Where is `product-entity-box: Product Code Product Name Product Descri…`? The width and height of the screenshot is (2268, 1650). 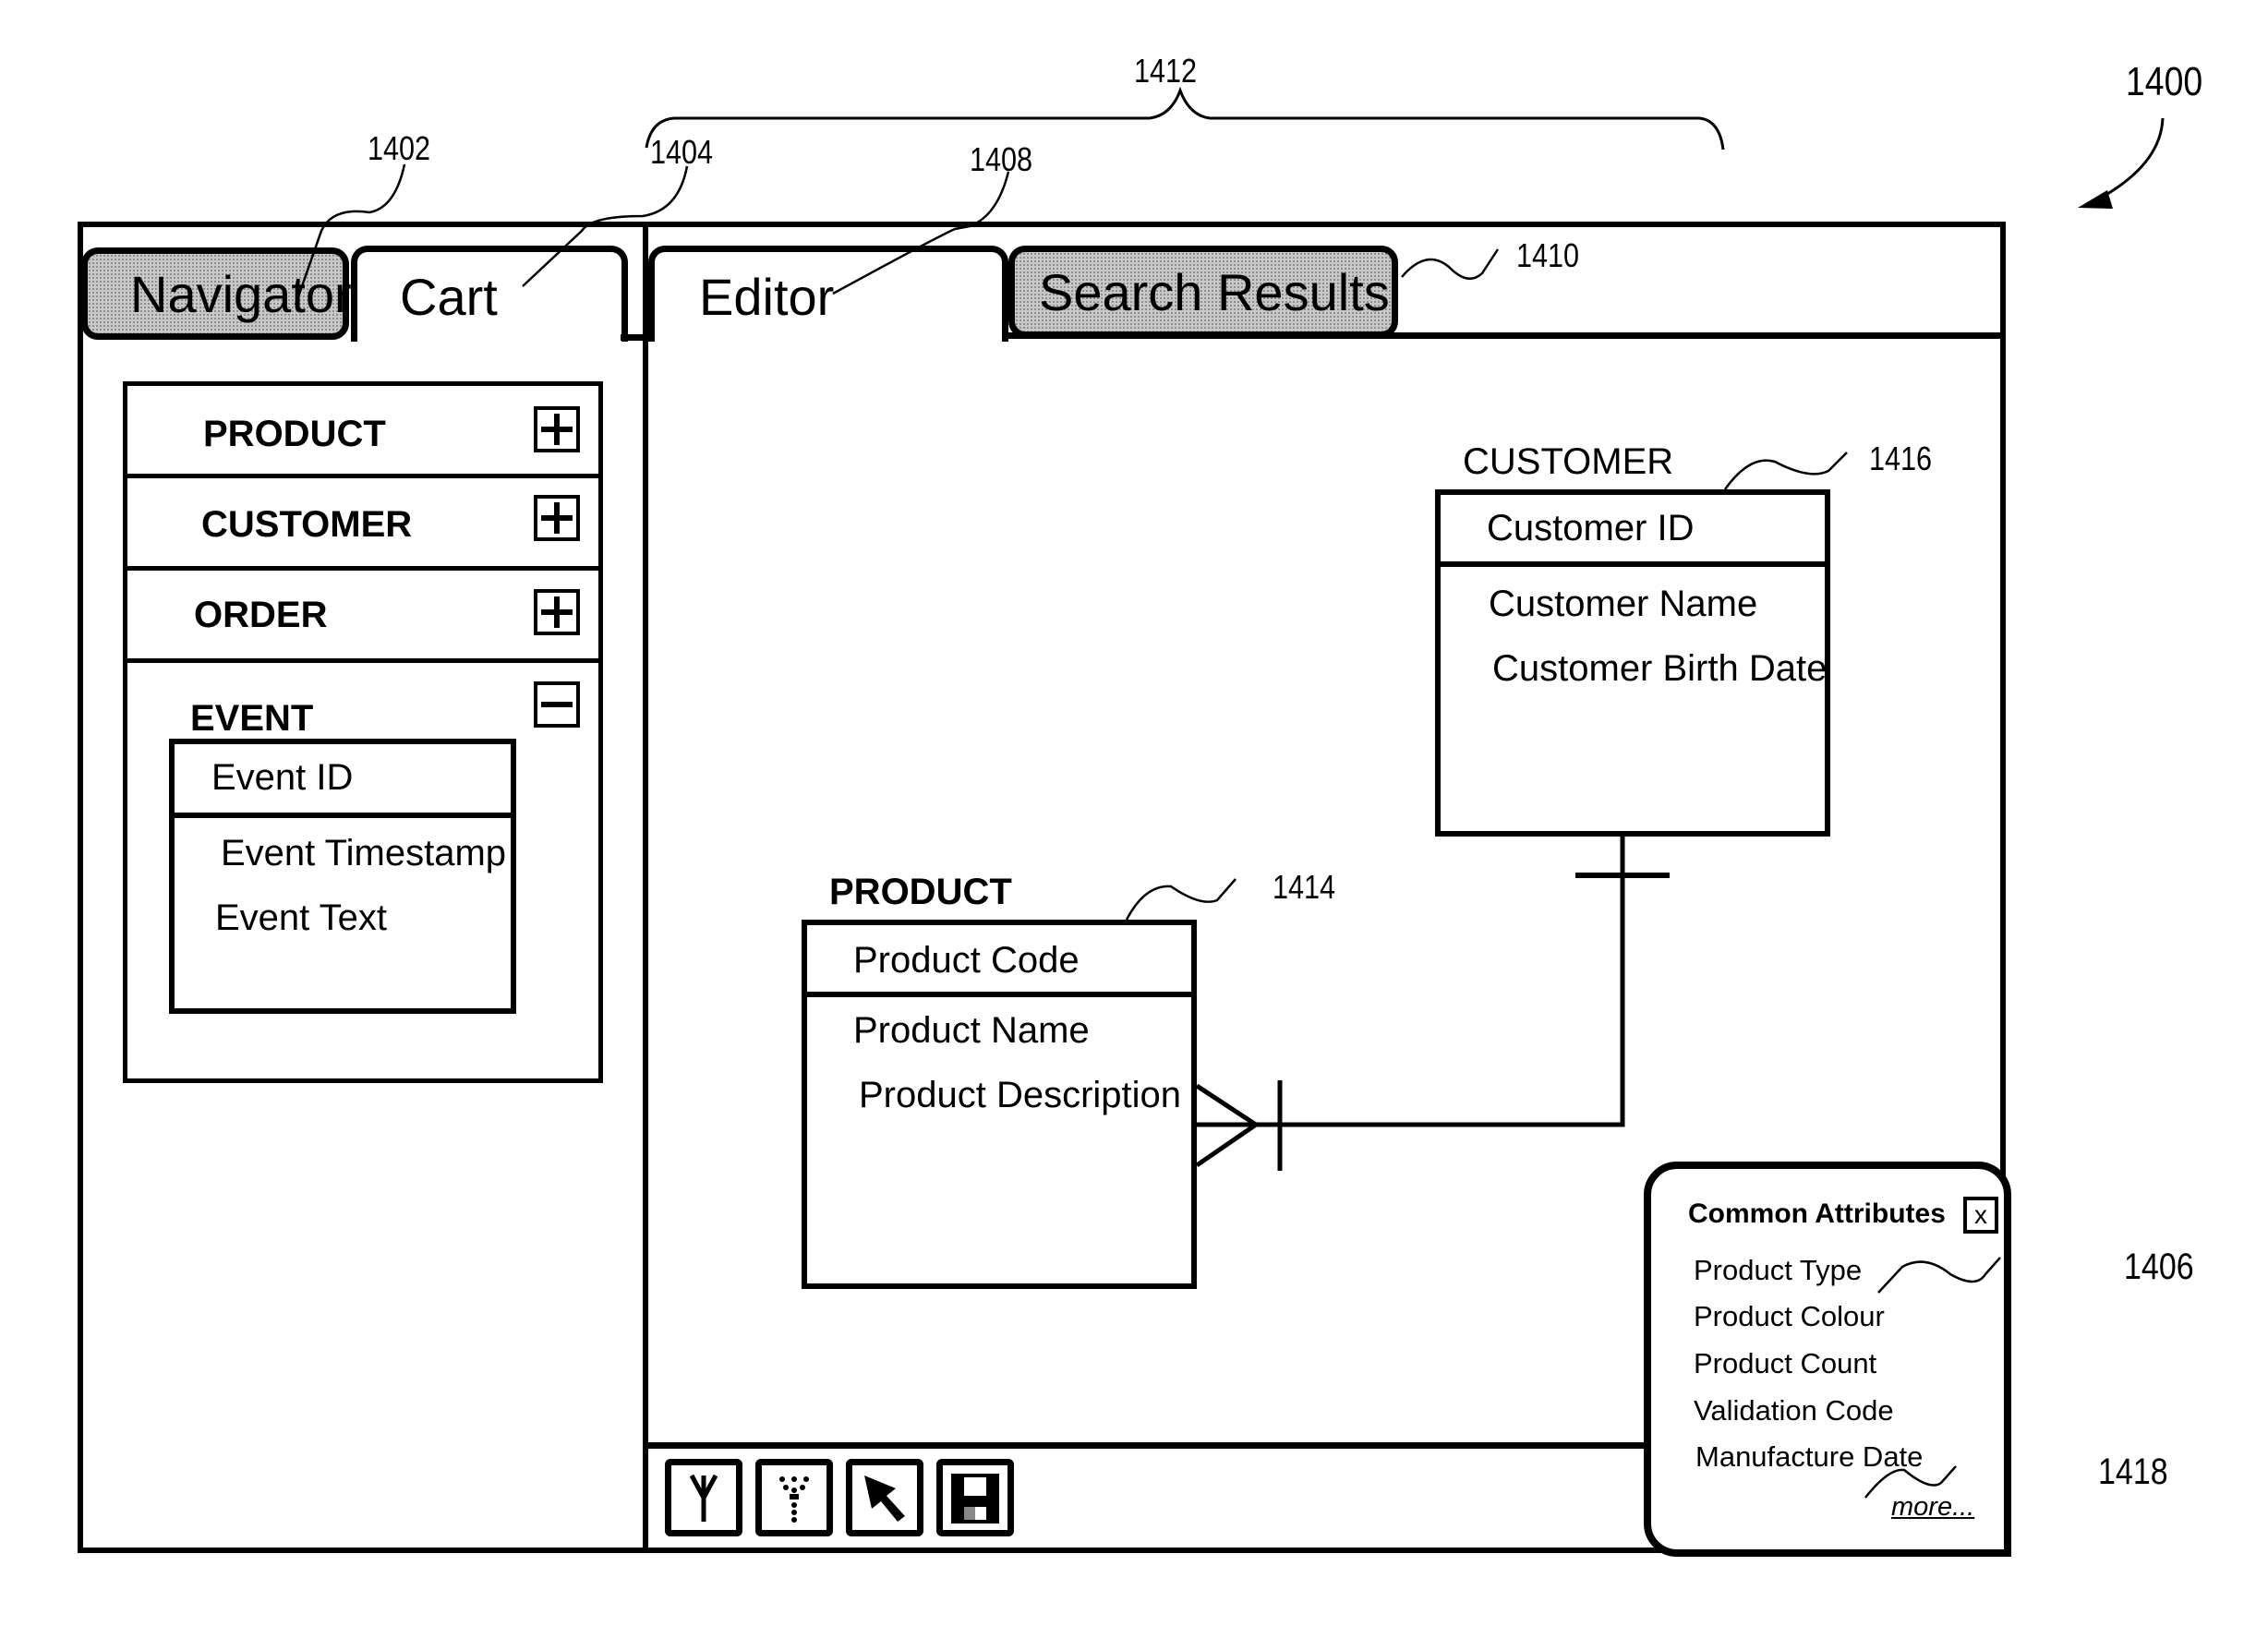 product-entity-box: Product Code Product Name Product Descri… is located at coordinates (999, 1104).